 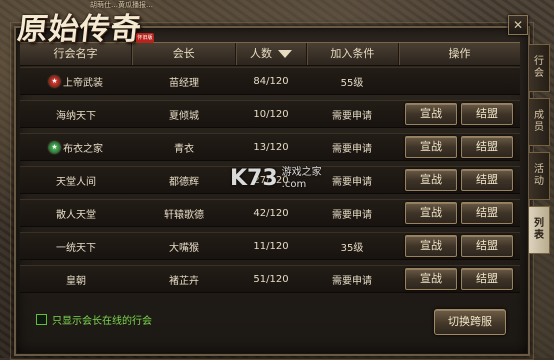 I want to click on side-tab-label: 列 表, so click(x=539, y=229).